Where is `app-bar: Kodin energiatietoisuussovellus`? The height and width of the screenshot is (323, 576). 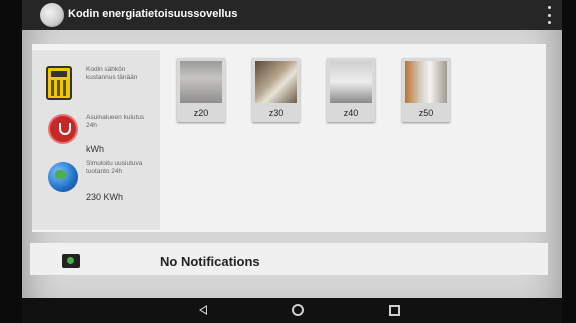
app-bar: Kodin energiatietoisuussovellus is located at coordinates (292, 15).